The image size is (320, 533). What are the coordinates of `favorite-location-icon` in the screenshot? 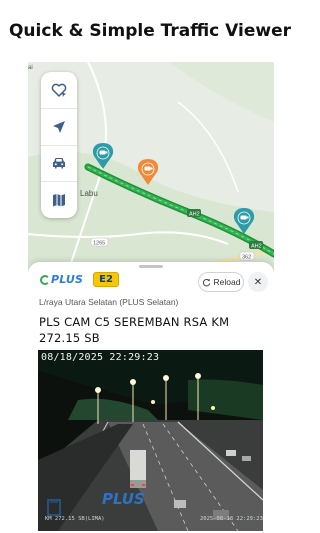 It's located at (59, 90).